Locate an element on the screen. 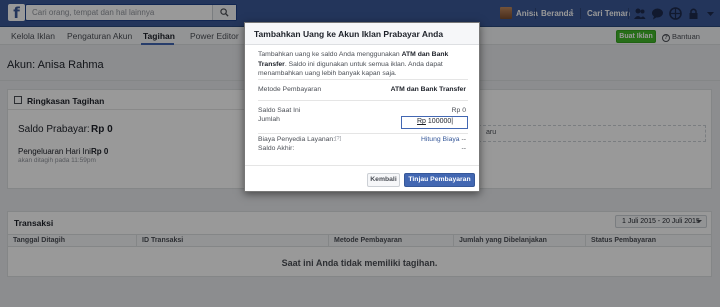 The image size is (720, 307). current-balance-value: Rp 0 is located at coordinates (458, 110).